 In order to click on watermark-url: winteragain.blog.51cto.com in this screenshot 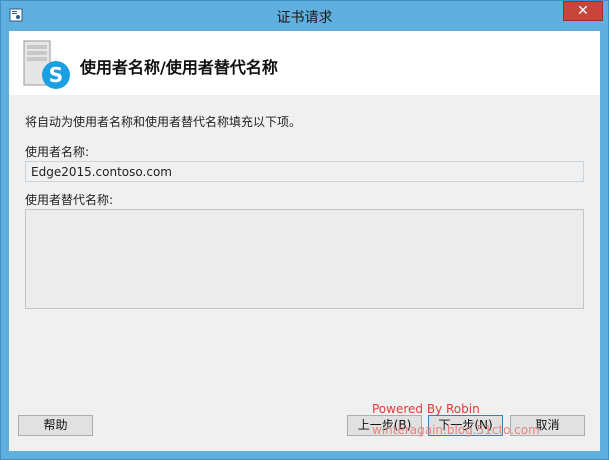, I will do `click(456, 430)`.